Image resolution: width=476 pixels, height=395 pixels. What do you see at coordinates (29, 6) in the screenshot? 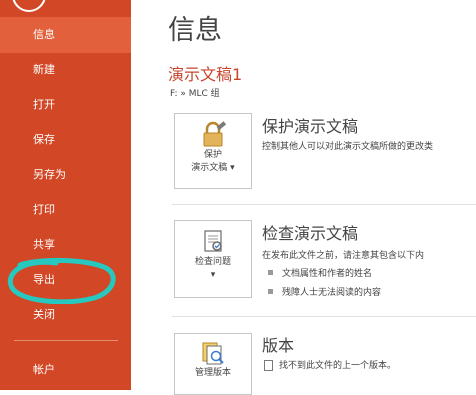
I see `back-arrow-icon` at bounding box center [29, 6].